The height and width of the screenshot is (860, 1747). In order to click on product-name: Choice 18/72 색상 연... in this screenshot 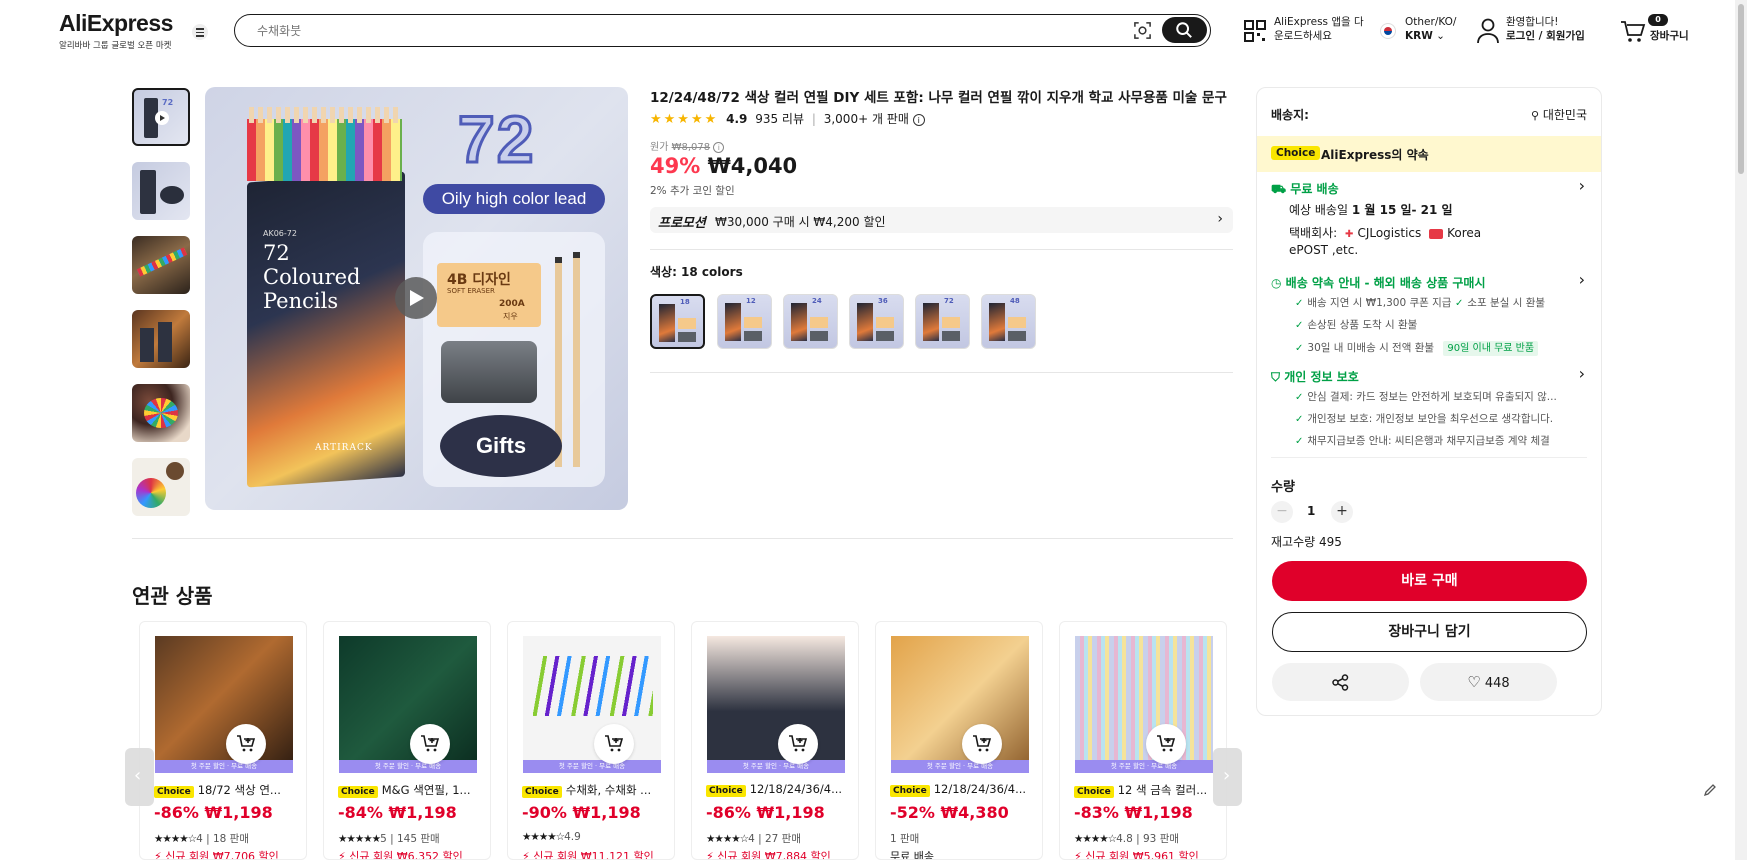, I will do `click(229, 790)`.